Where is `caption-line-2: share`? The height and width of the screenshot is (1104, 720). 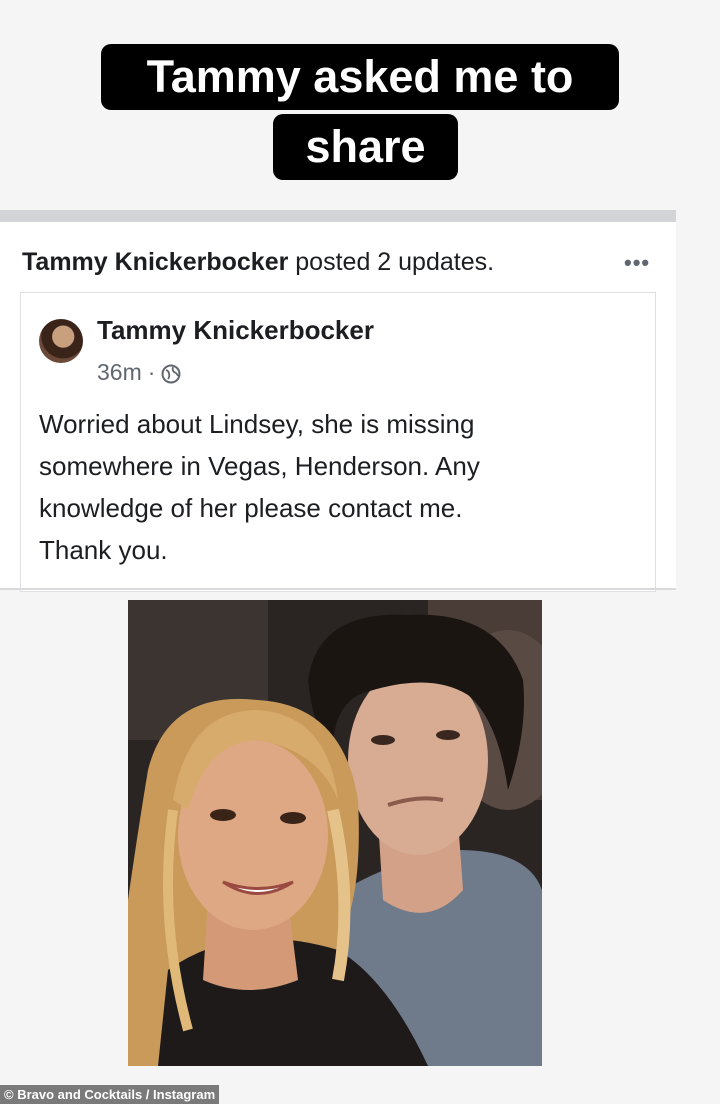 caption-line-2: share is located at coordinates (365, 147).